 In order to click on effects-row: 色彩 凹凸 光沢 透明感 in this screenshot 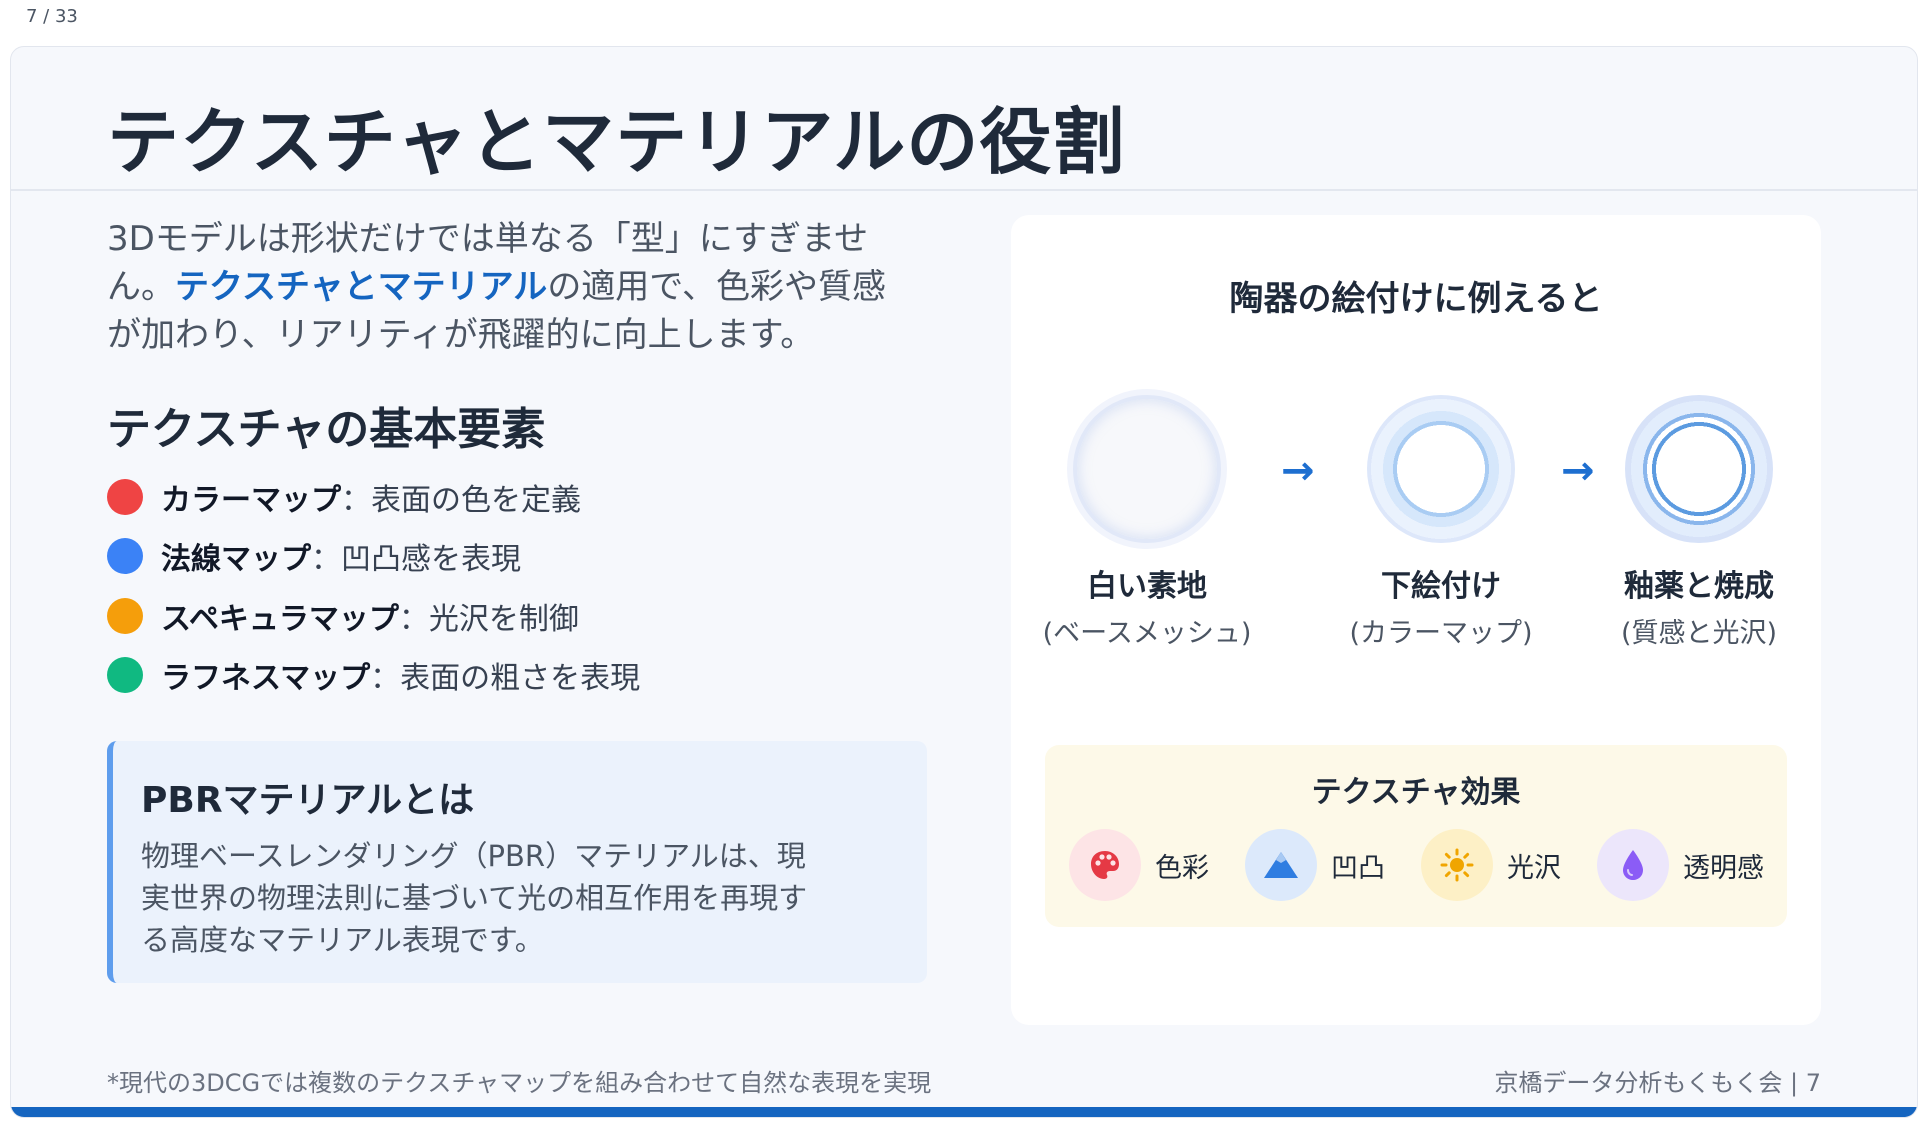, I will do `click(1421, 865)`.